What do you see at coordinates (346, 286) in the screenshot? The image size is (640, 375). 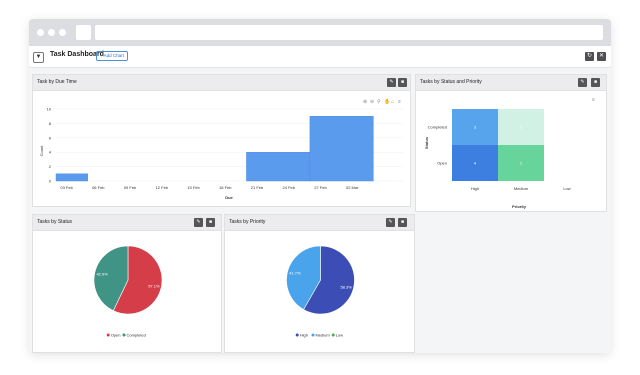 I see `slice-label: 58.3%` at bounding box center [346, 286].